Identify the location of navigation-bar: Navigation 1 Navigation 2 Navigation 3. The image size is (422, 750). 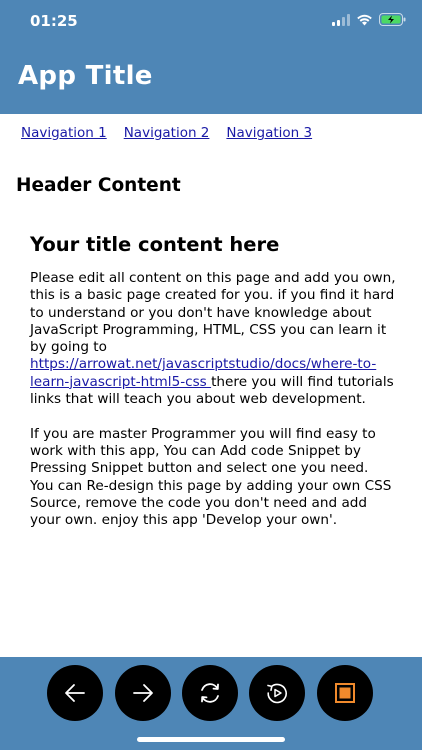
(166, 133).